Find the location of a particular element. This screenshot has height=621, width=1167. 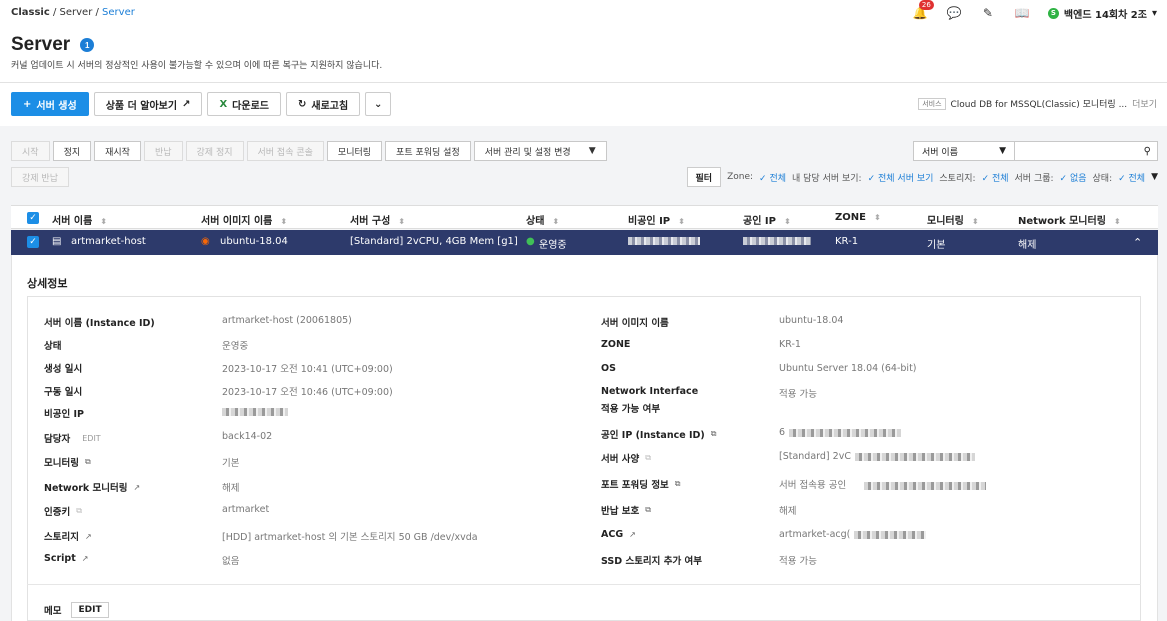

filter-zone-value: ✓ 전체 is located at coordinates (772, 177).